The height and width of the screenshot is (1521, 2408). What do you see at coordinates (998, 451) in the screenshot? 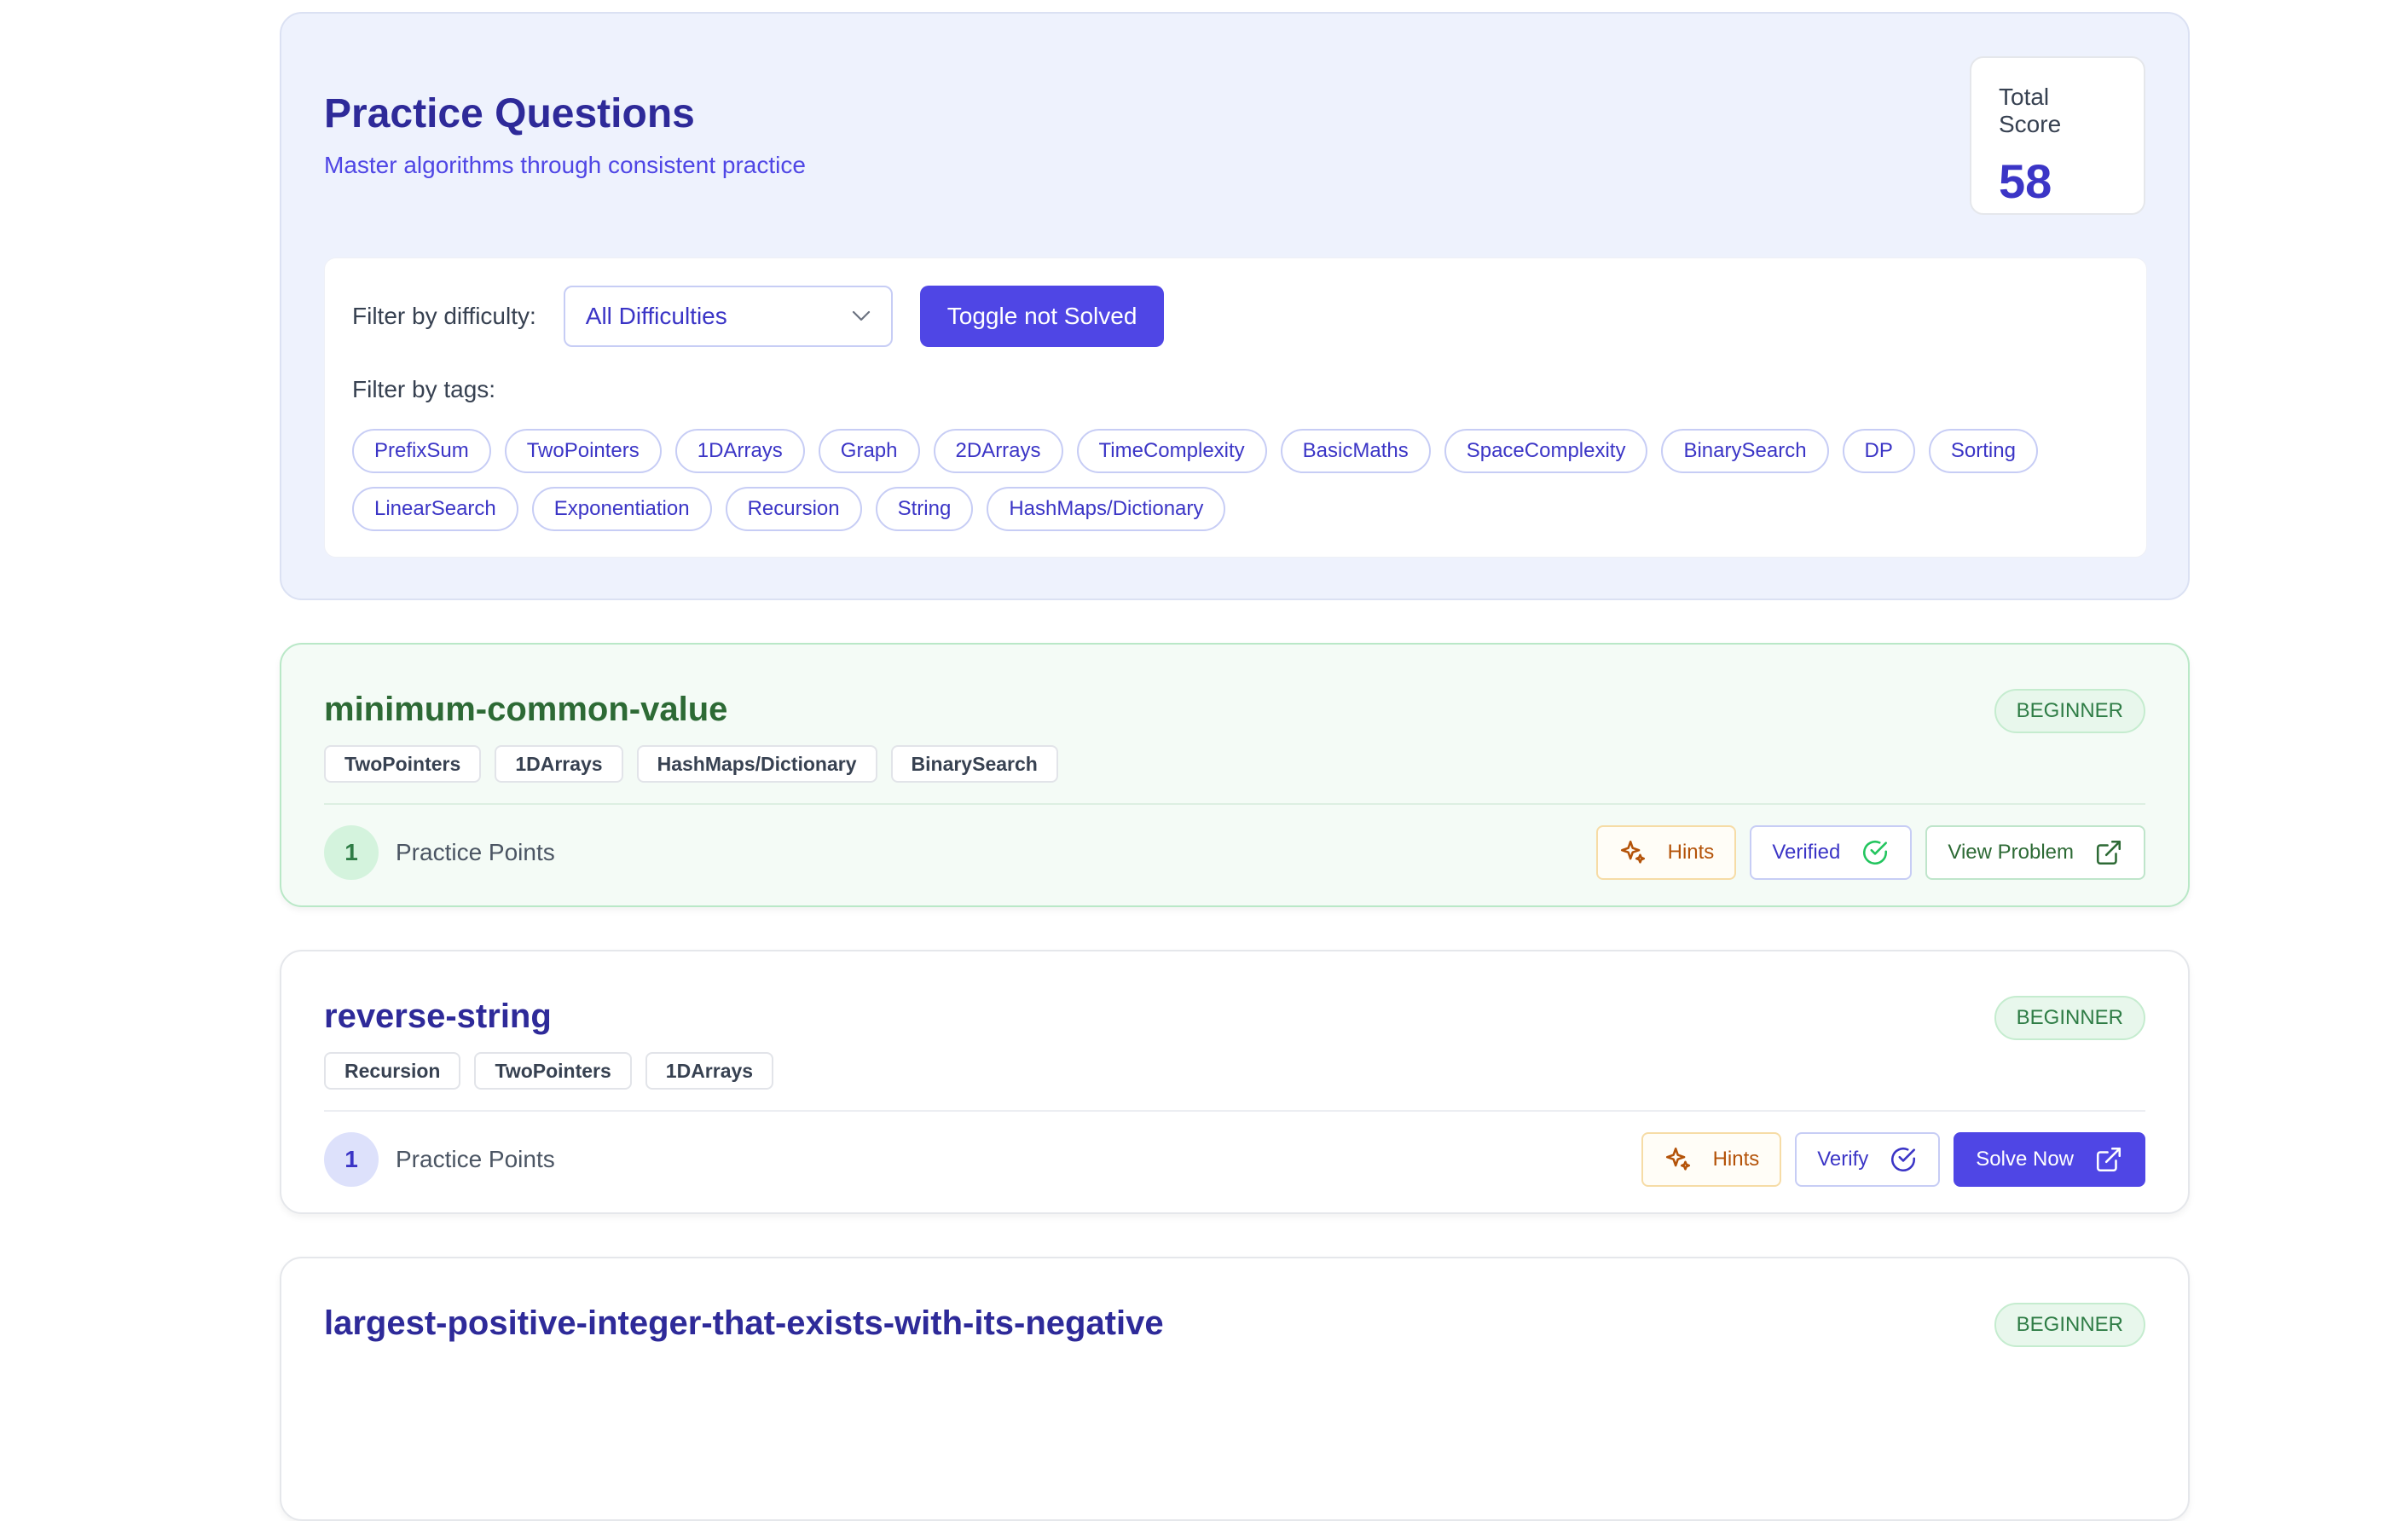
I see `tag-filter-pill: 2DArrays` at bounding box center [998, 451].